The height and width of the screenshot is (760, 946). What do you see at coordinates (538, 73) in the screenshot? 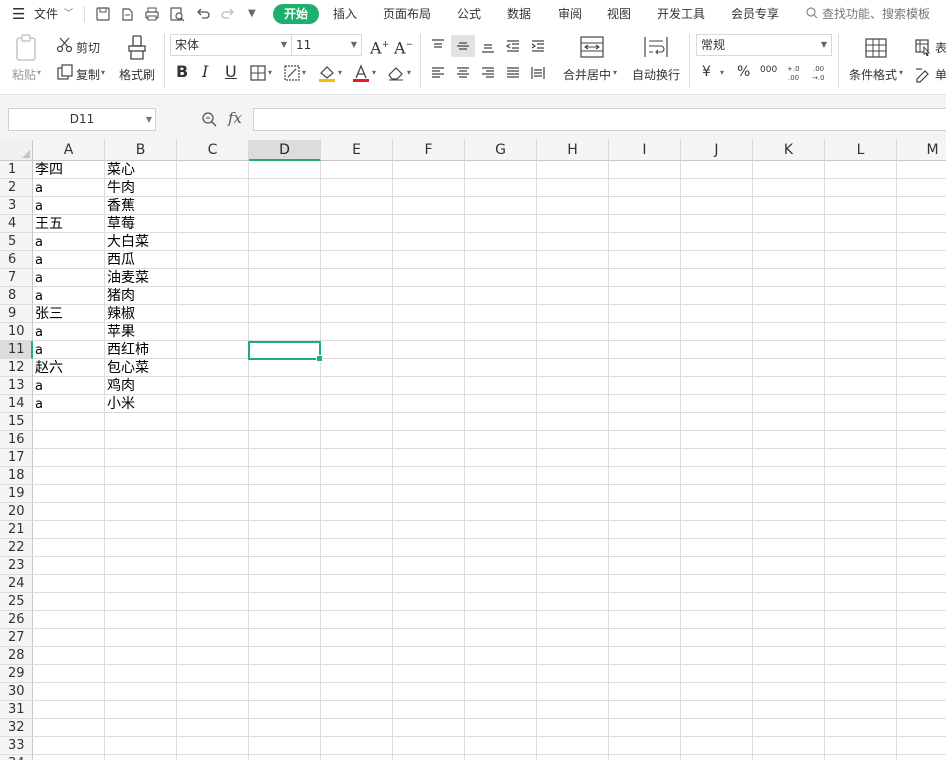
I see `distributed-align-icon` at bounding box center [538, 73].